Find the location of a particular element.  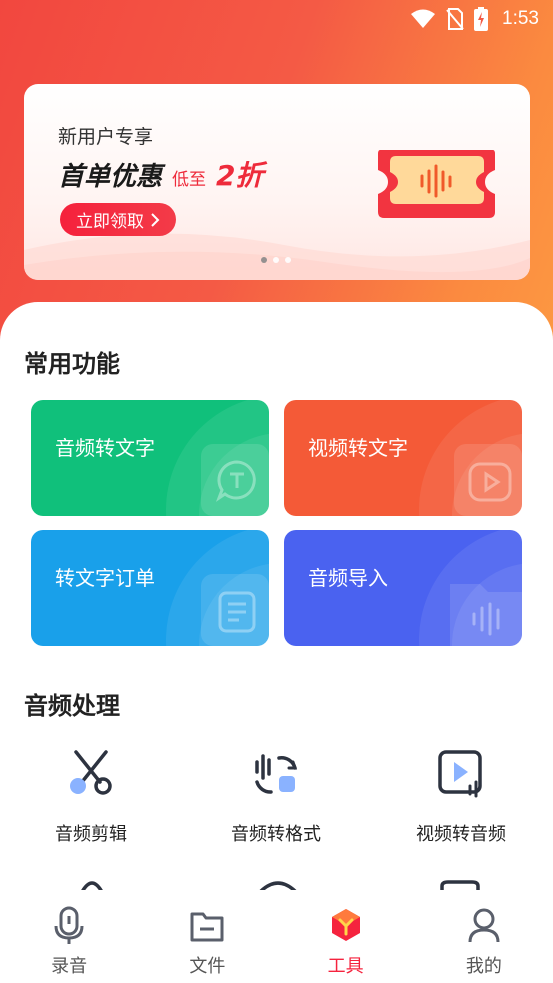

scissors-icon is located at coordinates (91, 772).